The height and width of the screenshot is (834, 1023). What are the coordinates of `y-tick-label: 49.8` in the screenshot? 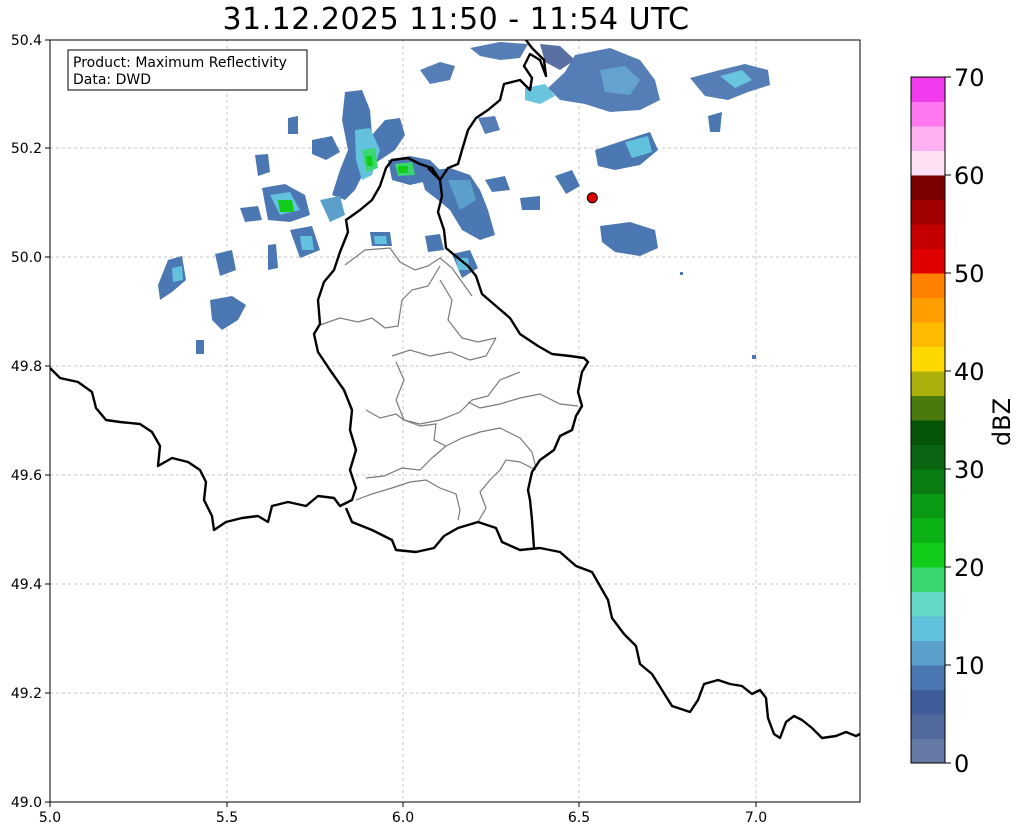 It's located at (26, 367).